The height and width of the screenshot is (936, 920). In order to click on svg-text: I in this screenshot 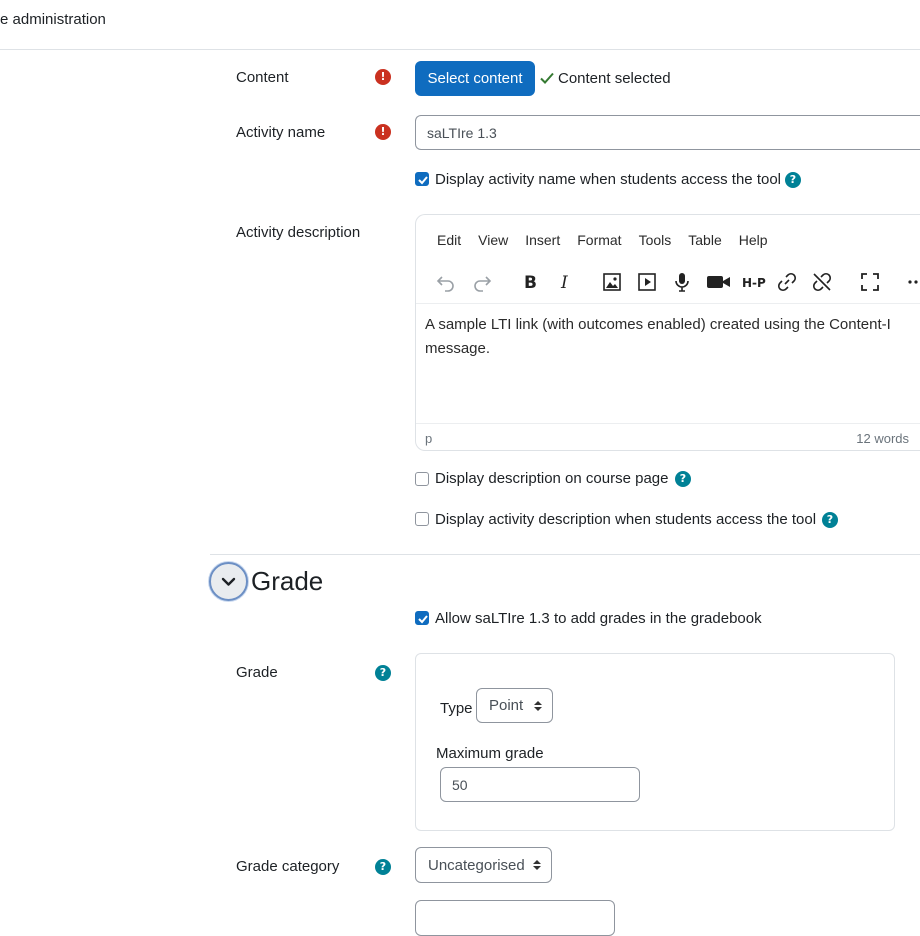, I will do `click(564, 282)`.